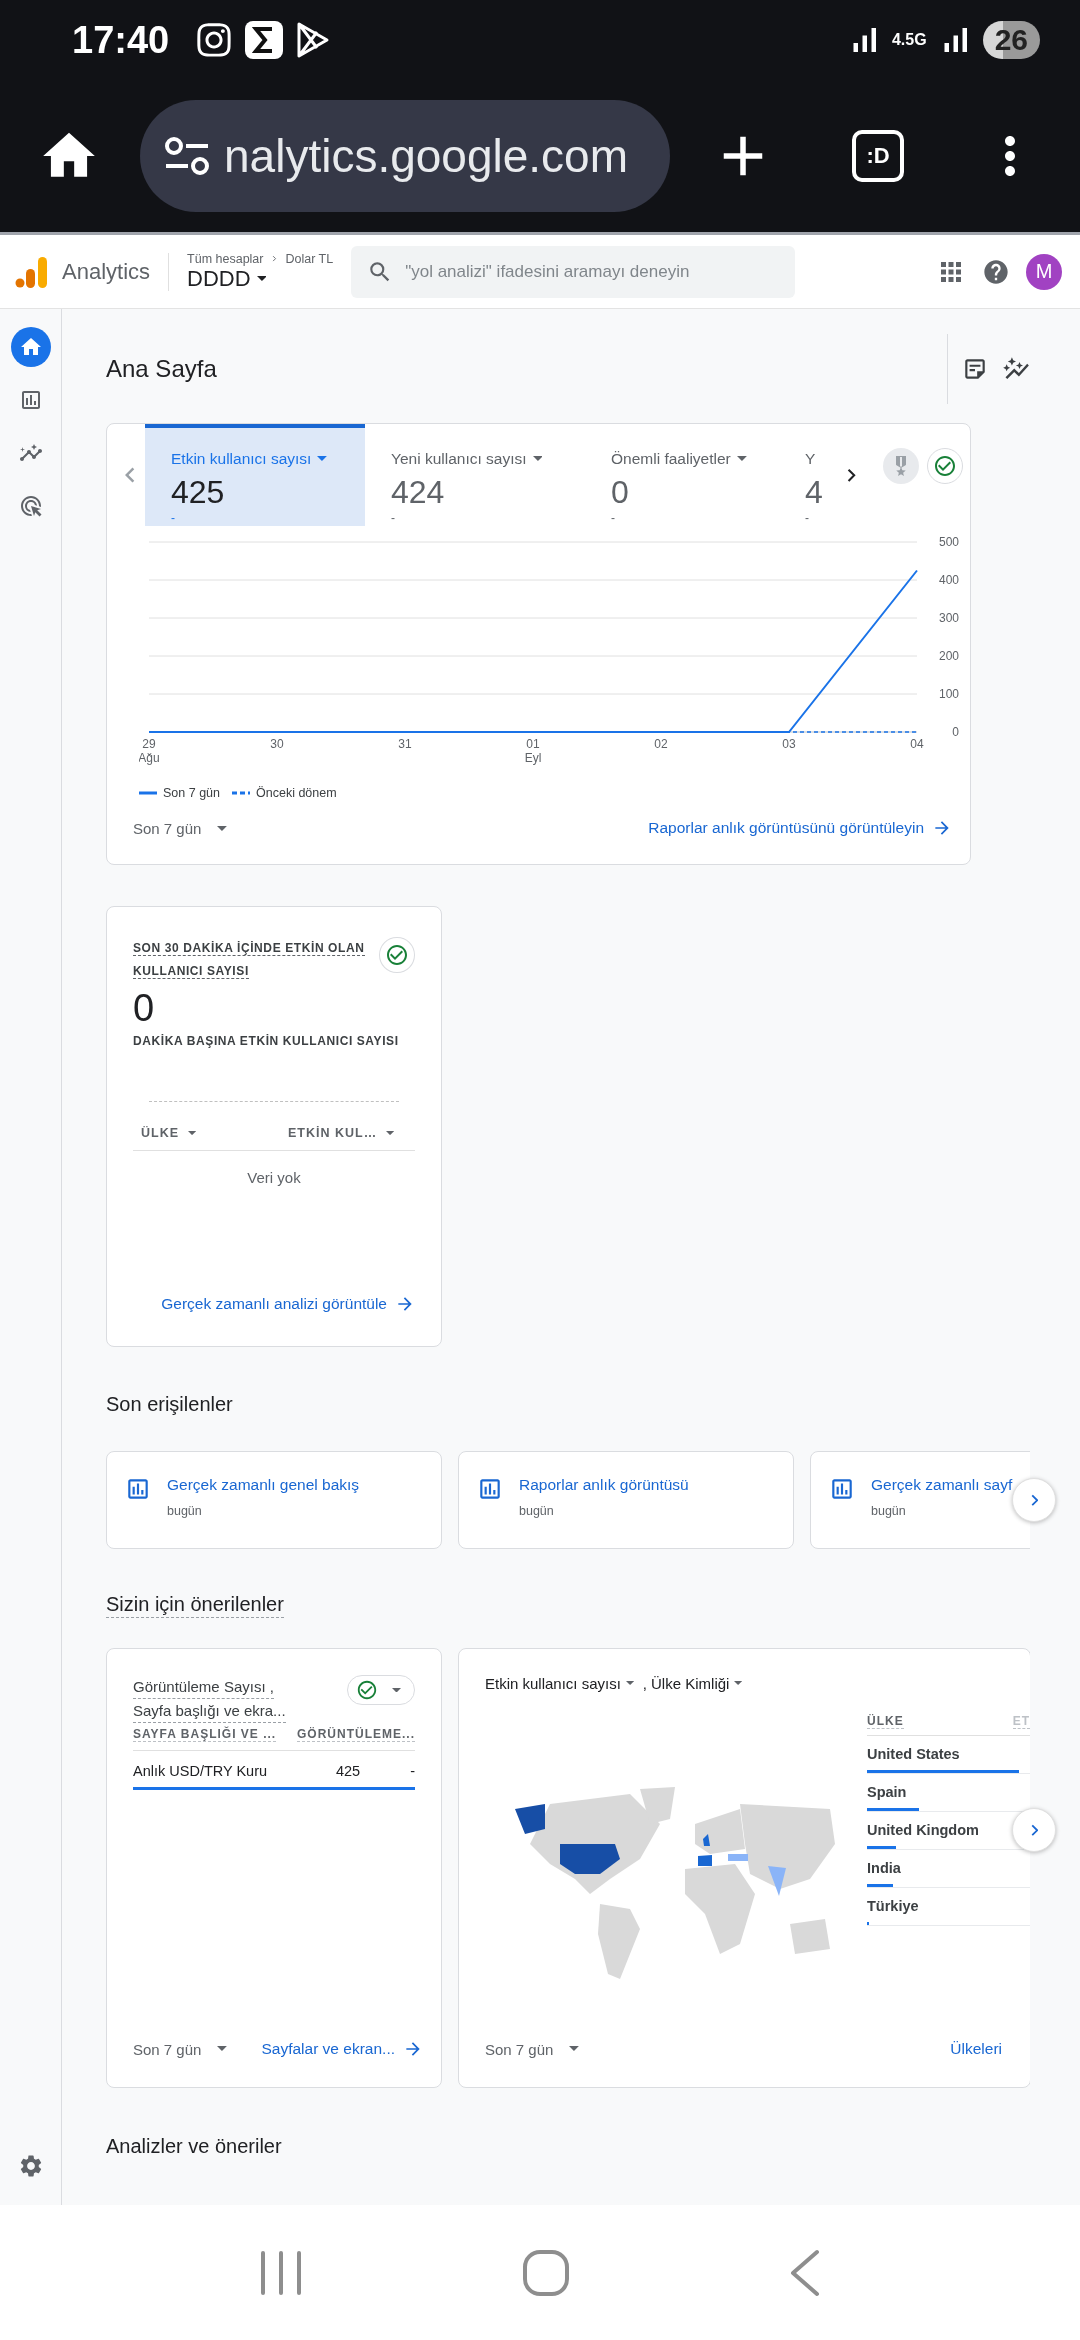  Describe the element at coordinates (475, 475) in the screenshot. I see `metric-tab: Yeni kullanıcı sayısı 424 -` at that location.